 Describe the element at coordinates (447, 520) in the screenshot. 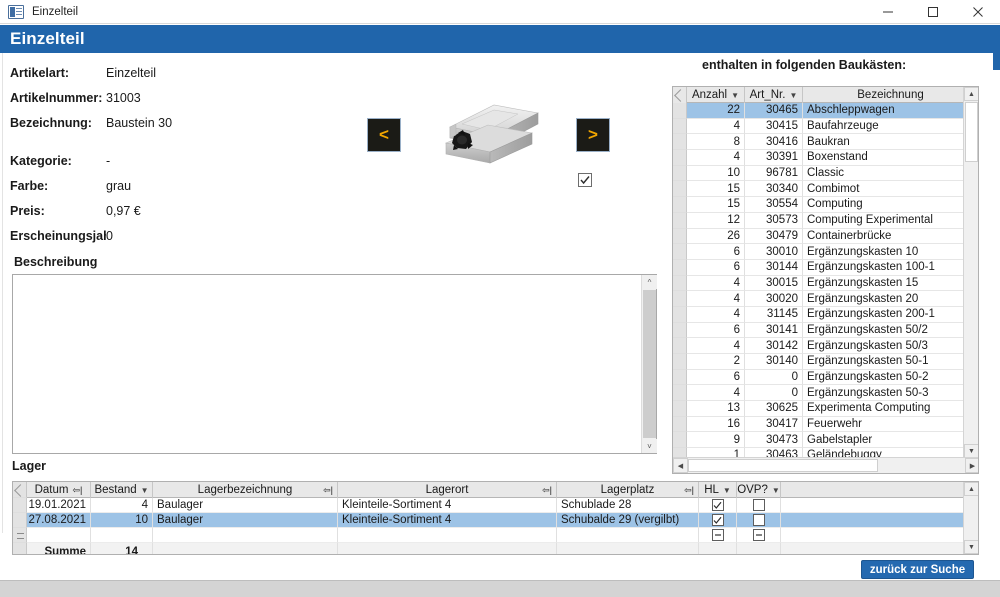

I see `cell-lagerort: Kleinteile-Sortiment 4` at that location.